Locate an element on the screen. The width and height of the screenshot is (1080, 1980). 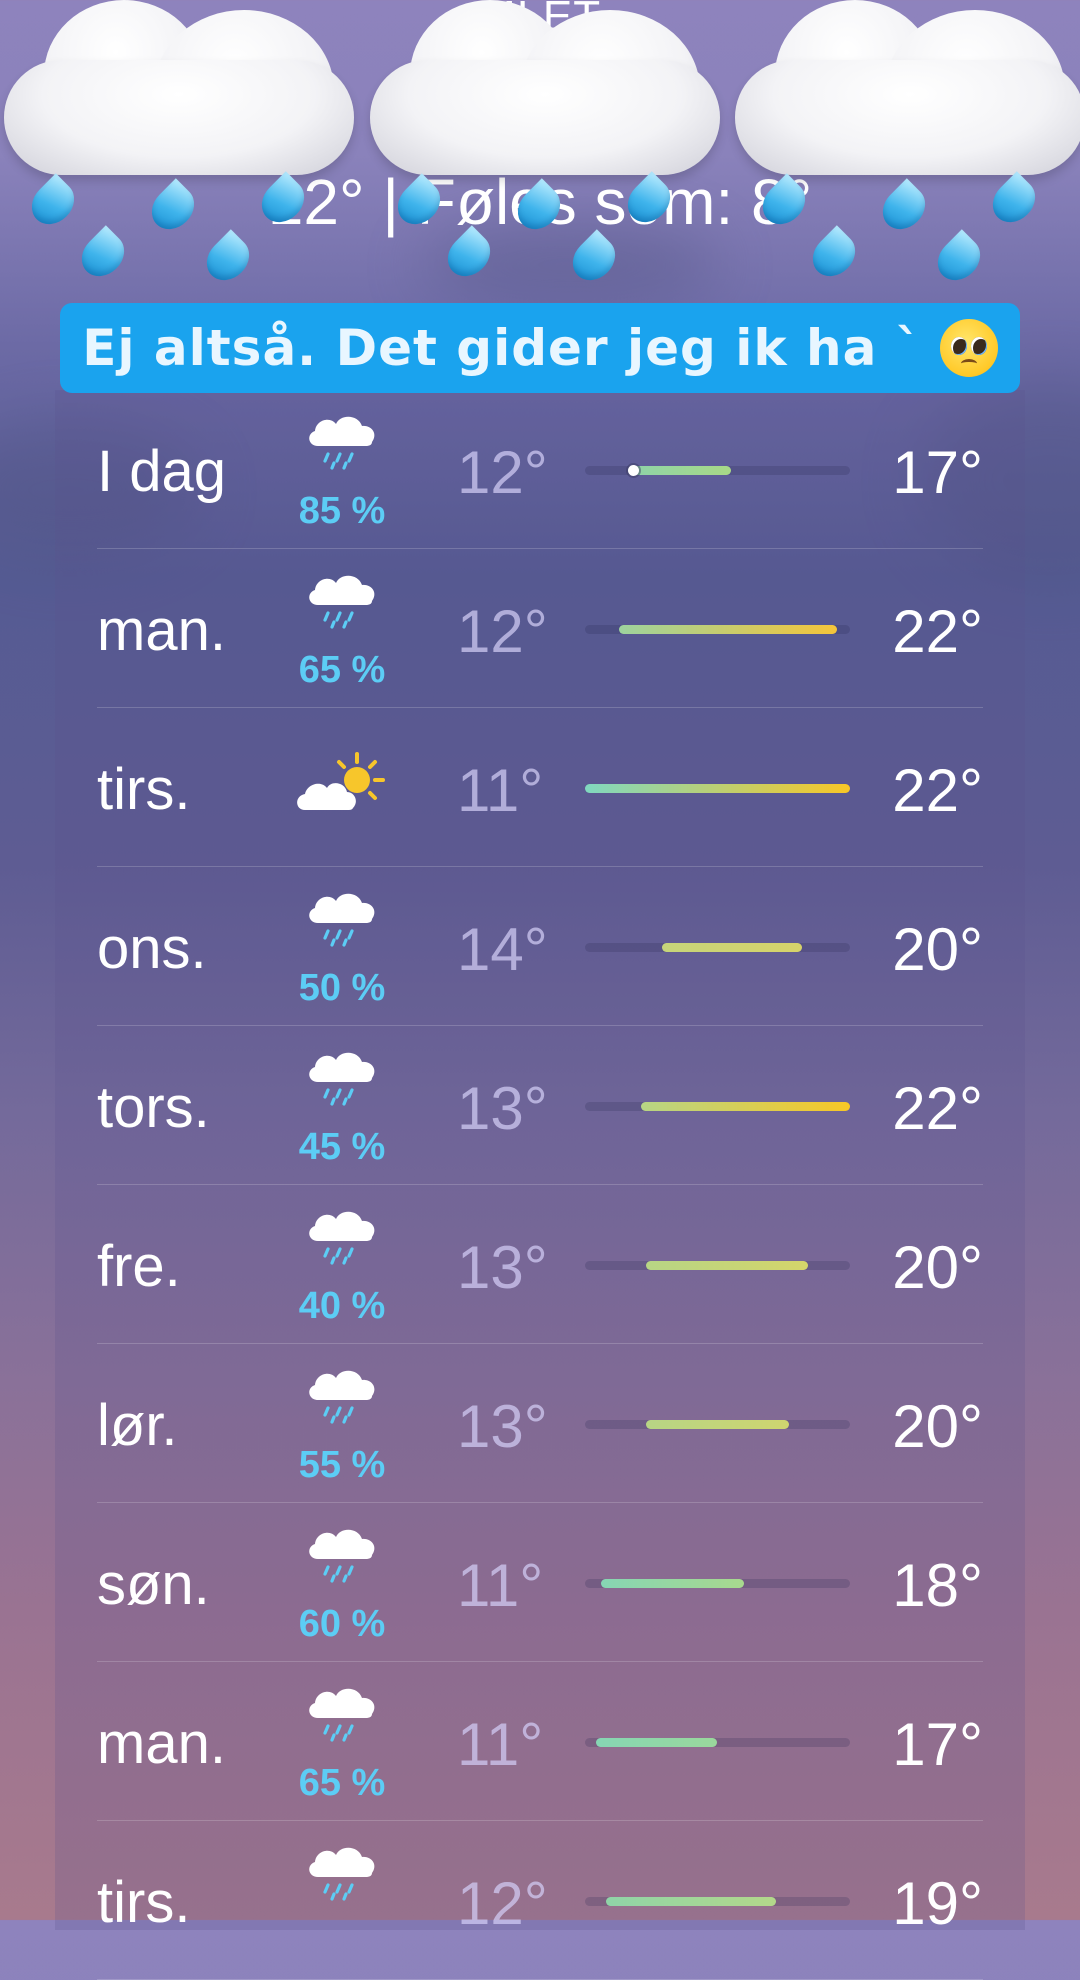
forecast-row: tors. 45 % 13° 22° is located at coordinates (540, 1105).